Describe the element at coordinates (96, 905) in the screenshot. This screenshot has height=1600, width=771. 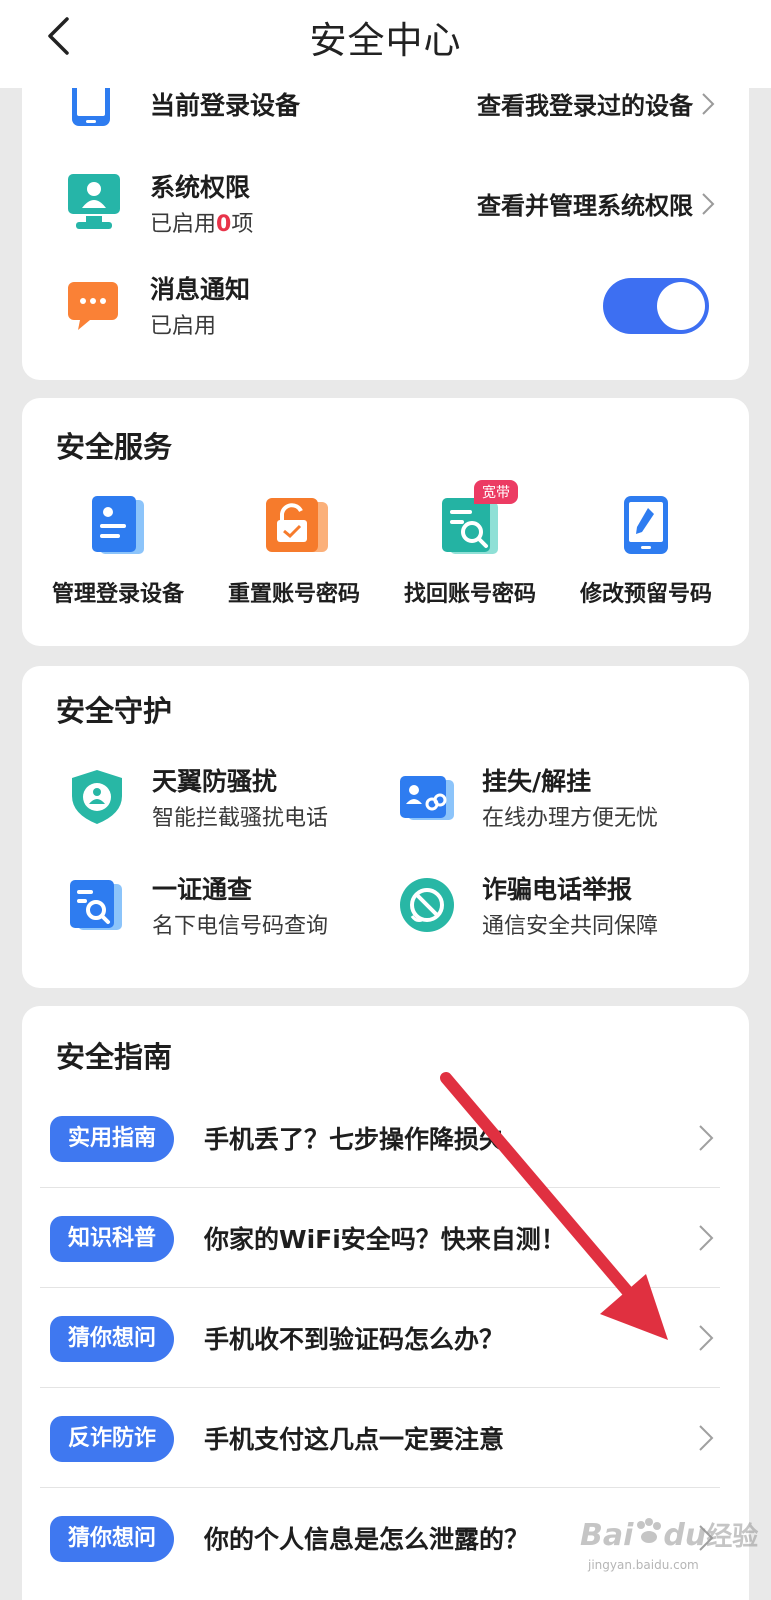
I see `id-search-icon` at that location.